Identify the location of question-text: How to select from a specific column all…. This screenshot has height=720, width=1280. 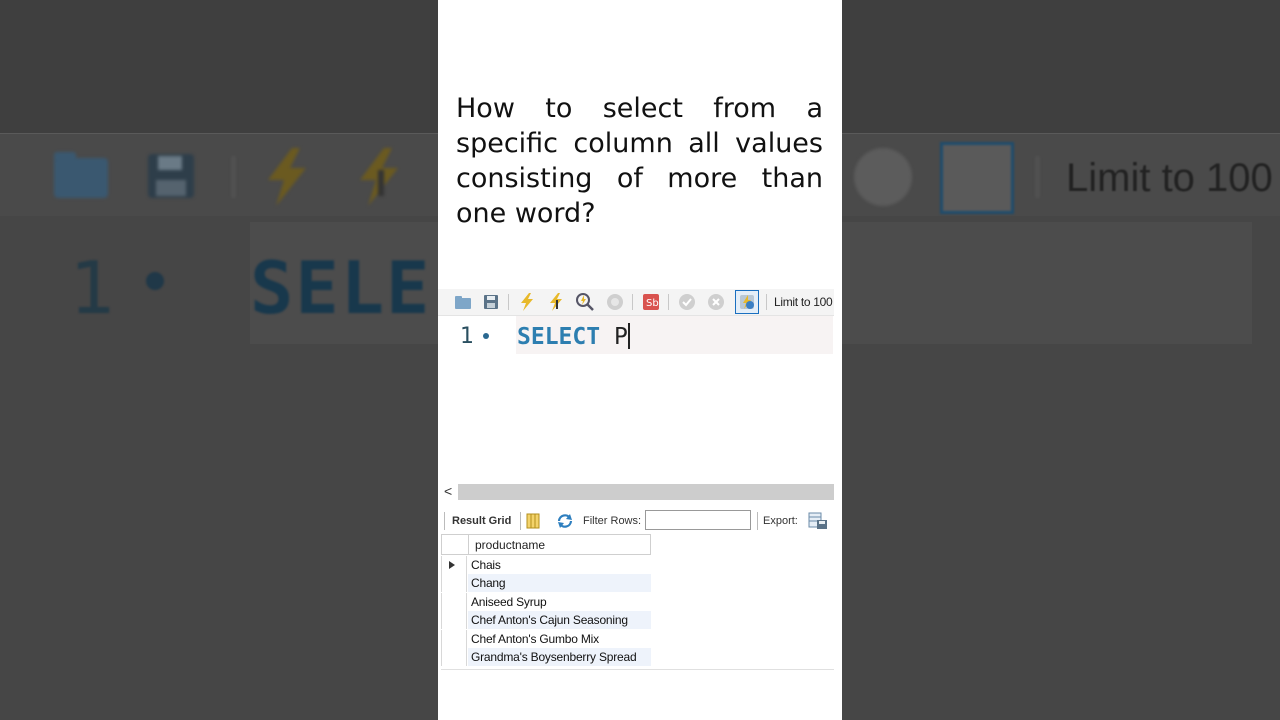
(639, 161).